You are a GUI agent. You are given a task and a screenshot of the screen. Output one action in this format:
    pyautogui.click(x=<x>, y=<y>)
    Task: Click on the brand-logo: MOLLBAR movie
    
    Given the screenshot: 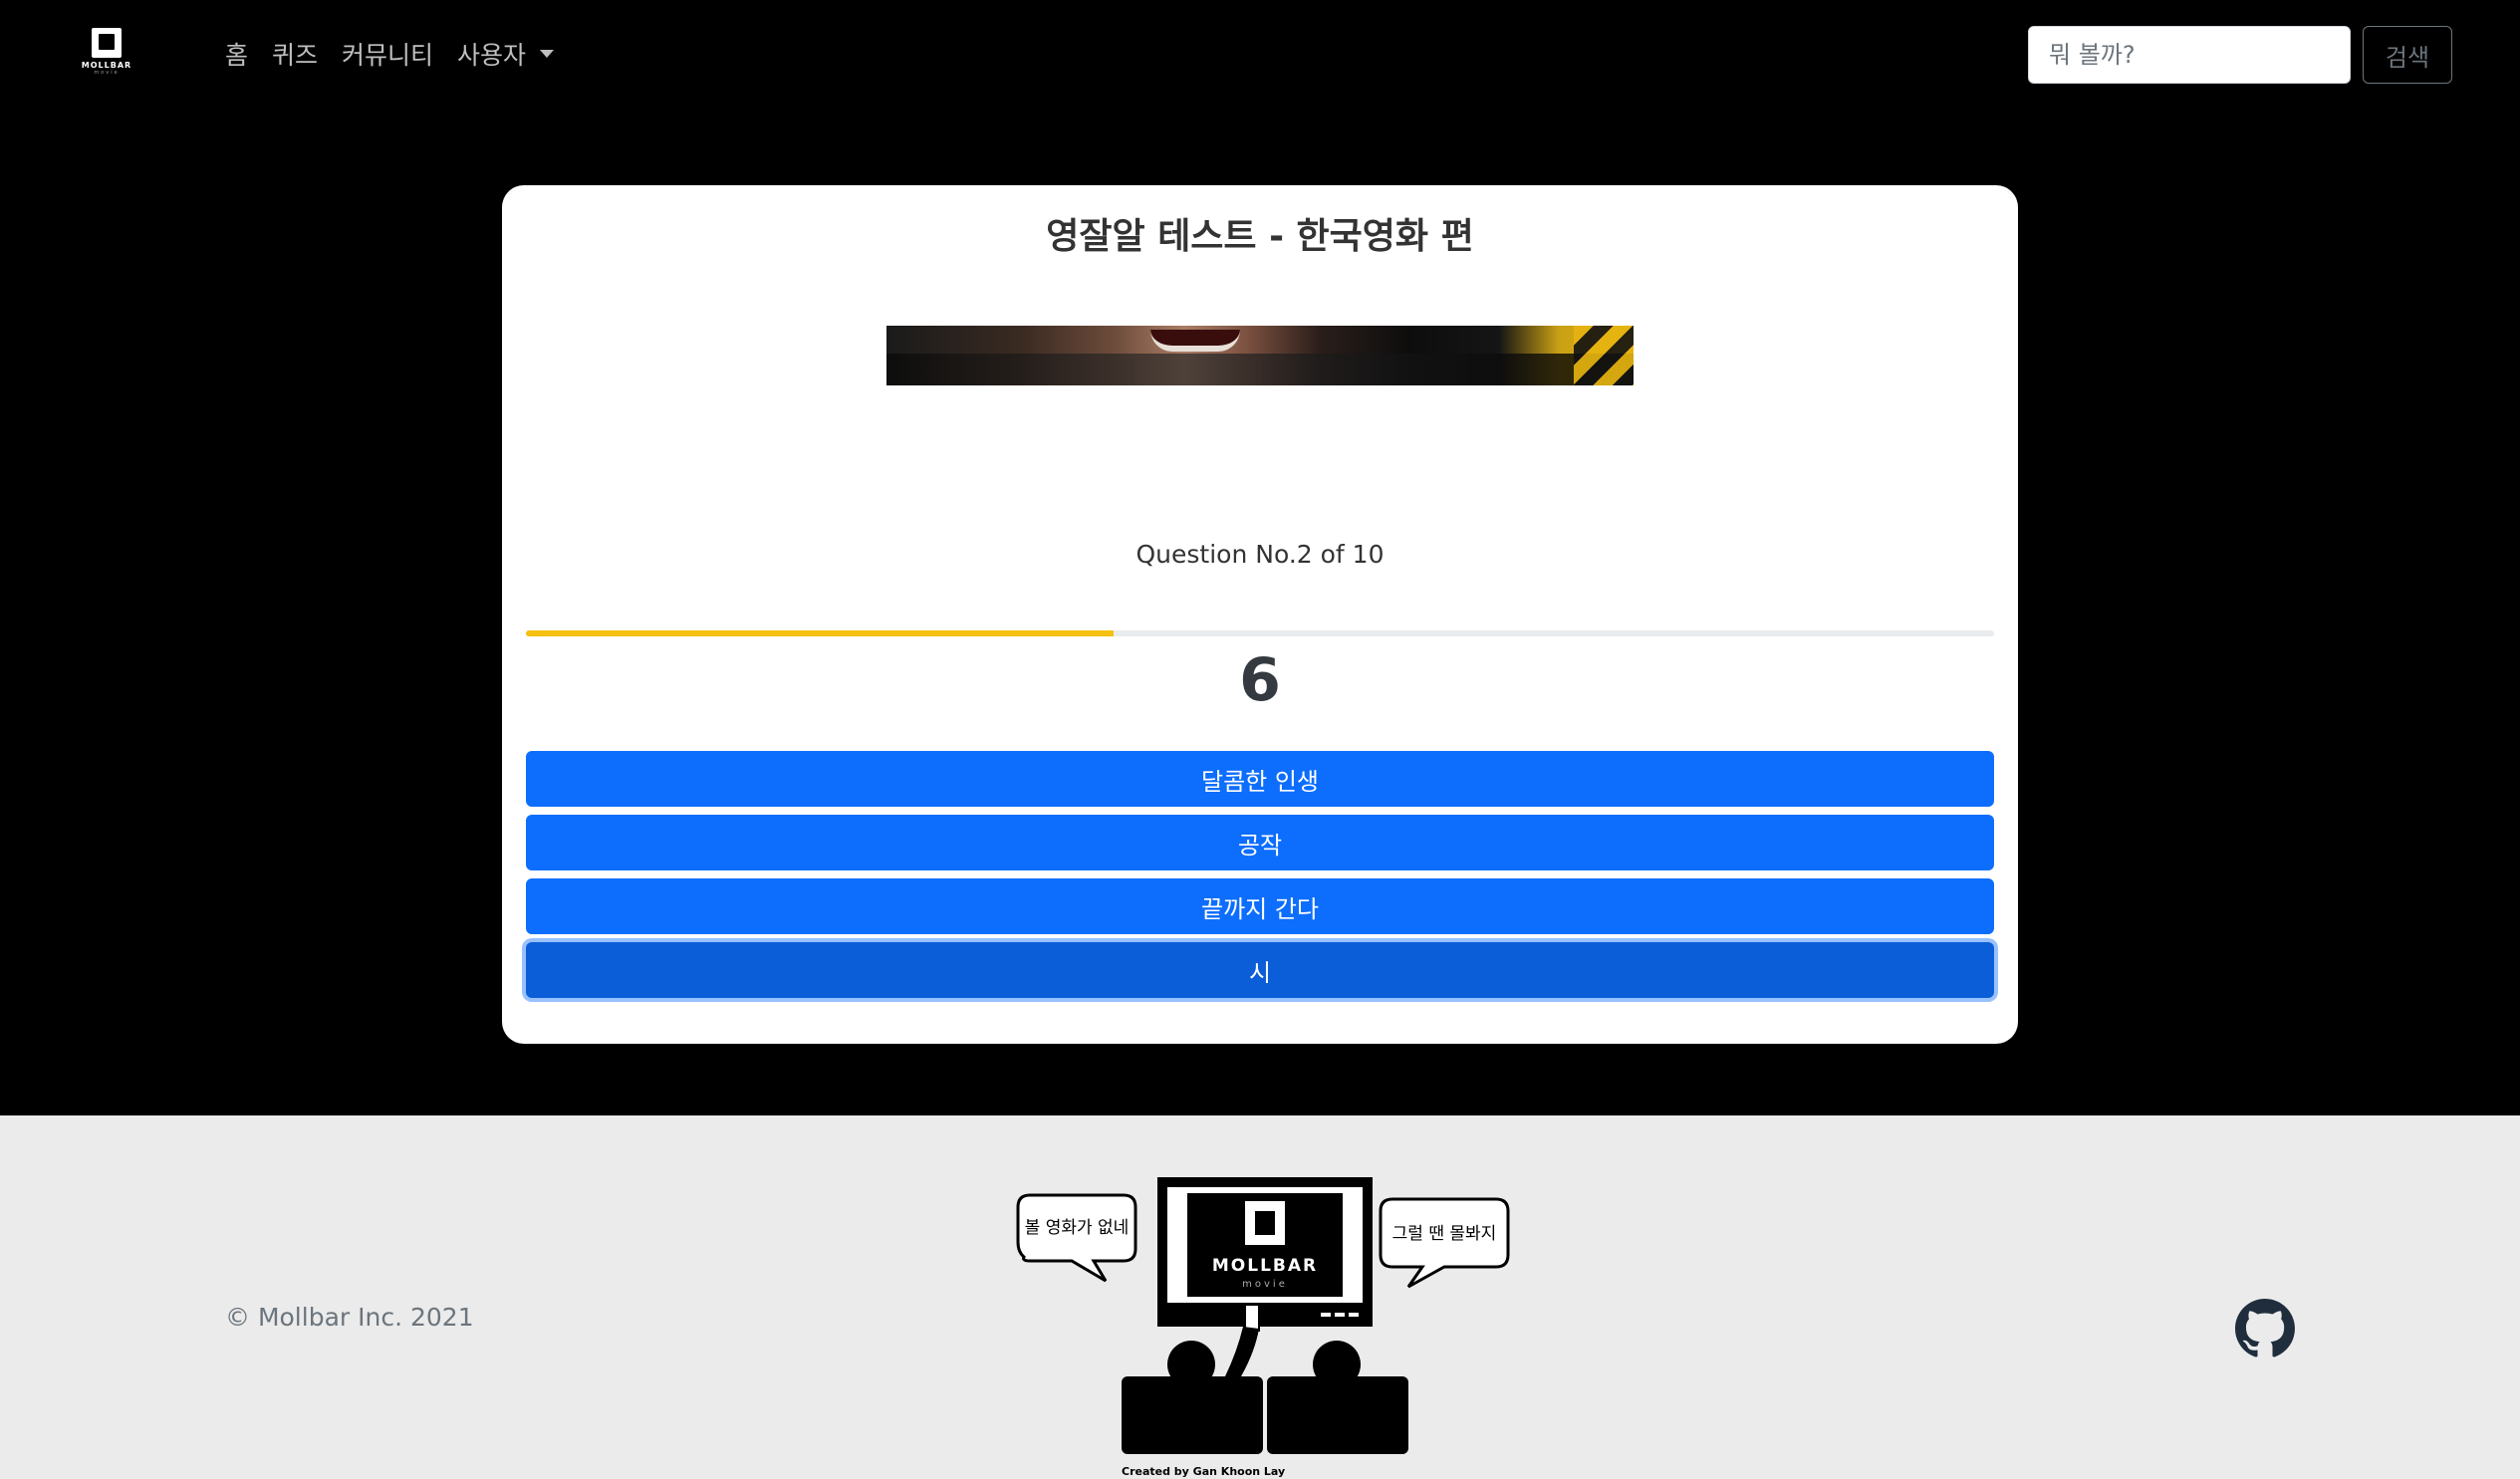 What is the action you would take?
    pyautogui.click(x=106, y=55)
    